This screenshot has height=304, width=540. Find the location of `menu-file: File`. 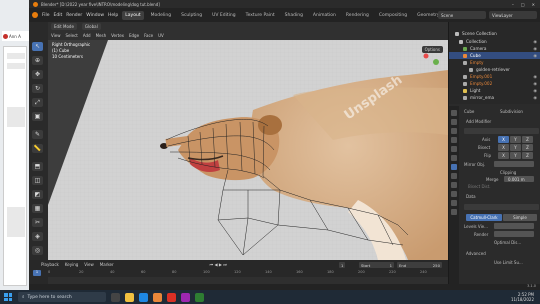

menu-file: File is located at coordinates (46, 15).